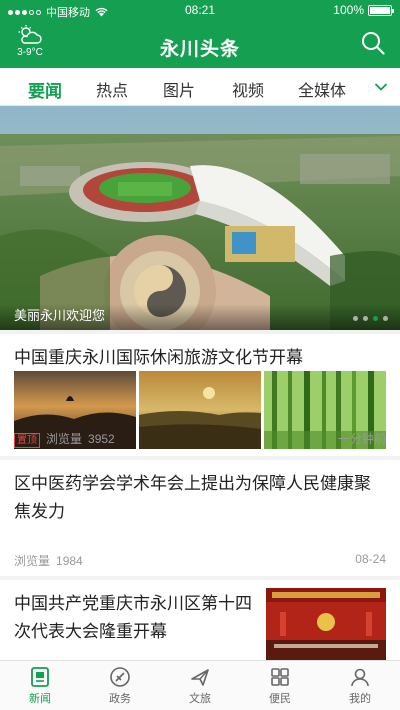 This screenshot has height=710, width=400. Describe the element at coordinates (101, 439) in the screenshot. I see `views-count: 3952` at that location.